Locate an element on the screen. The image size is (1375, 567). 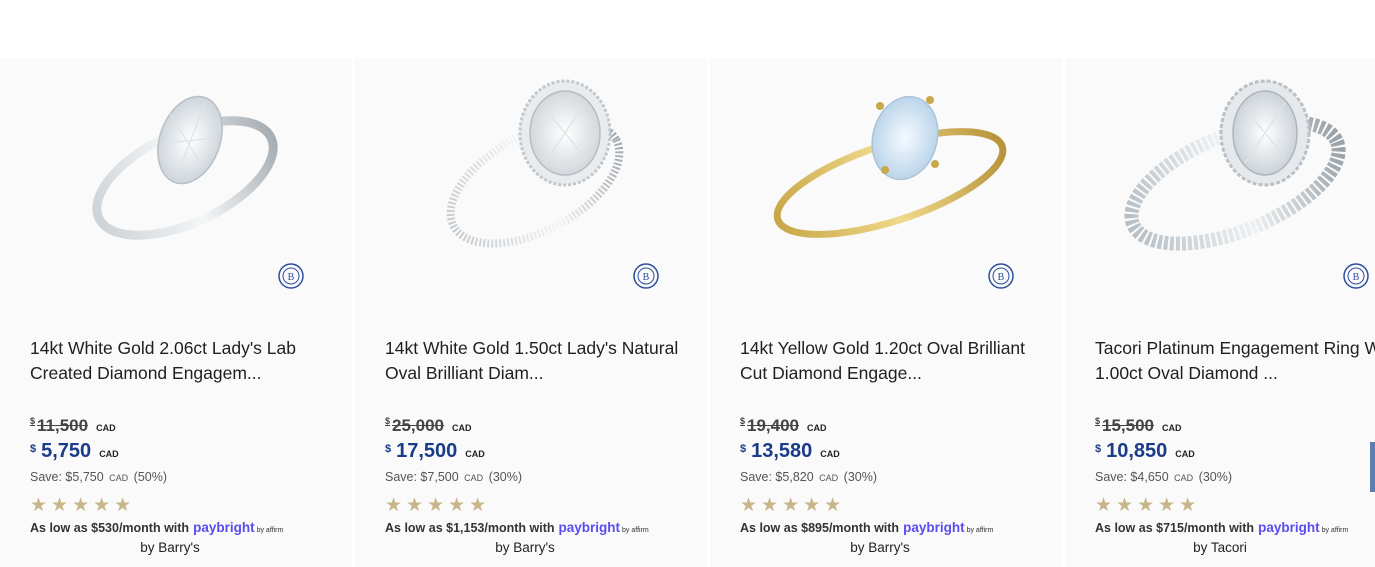
original-price: $11,500 CAD is located at coordinates (73, 425).